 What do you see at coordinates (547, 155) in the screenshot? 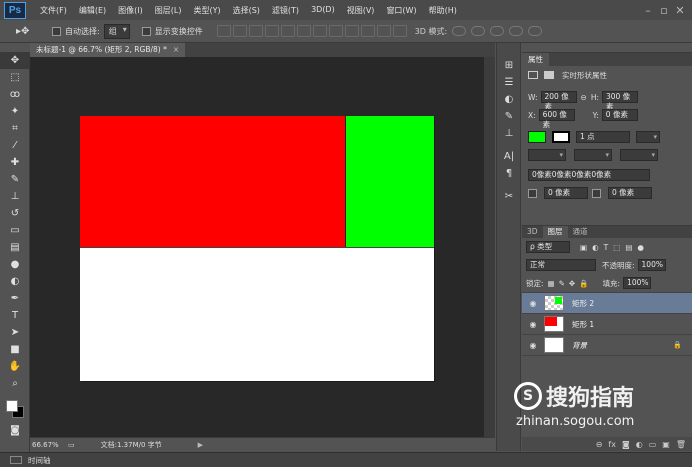
I see `stroke-align-dropdown` at bounding box center [547, 155].